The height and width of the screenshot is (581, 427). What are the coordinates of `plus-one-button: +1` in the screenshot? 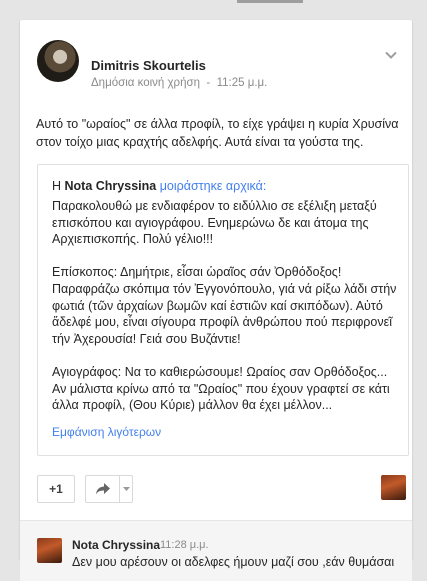 It's located at (56, 489).